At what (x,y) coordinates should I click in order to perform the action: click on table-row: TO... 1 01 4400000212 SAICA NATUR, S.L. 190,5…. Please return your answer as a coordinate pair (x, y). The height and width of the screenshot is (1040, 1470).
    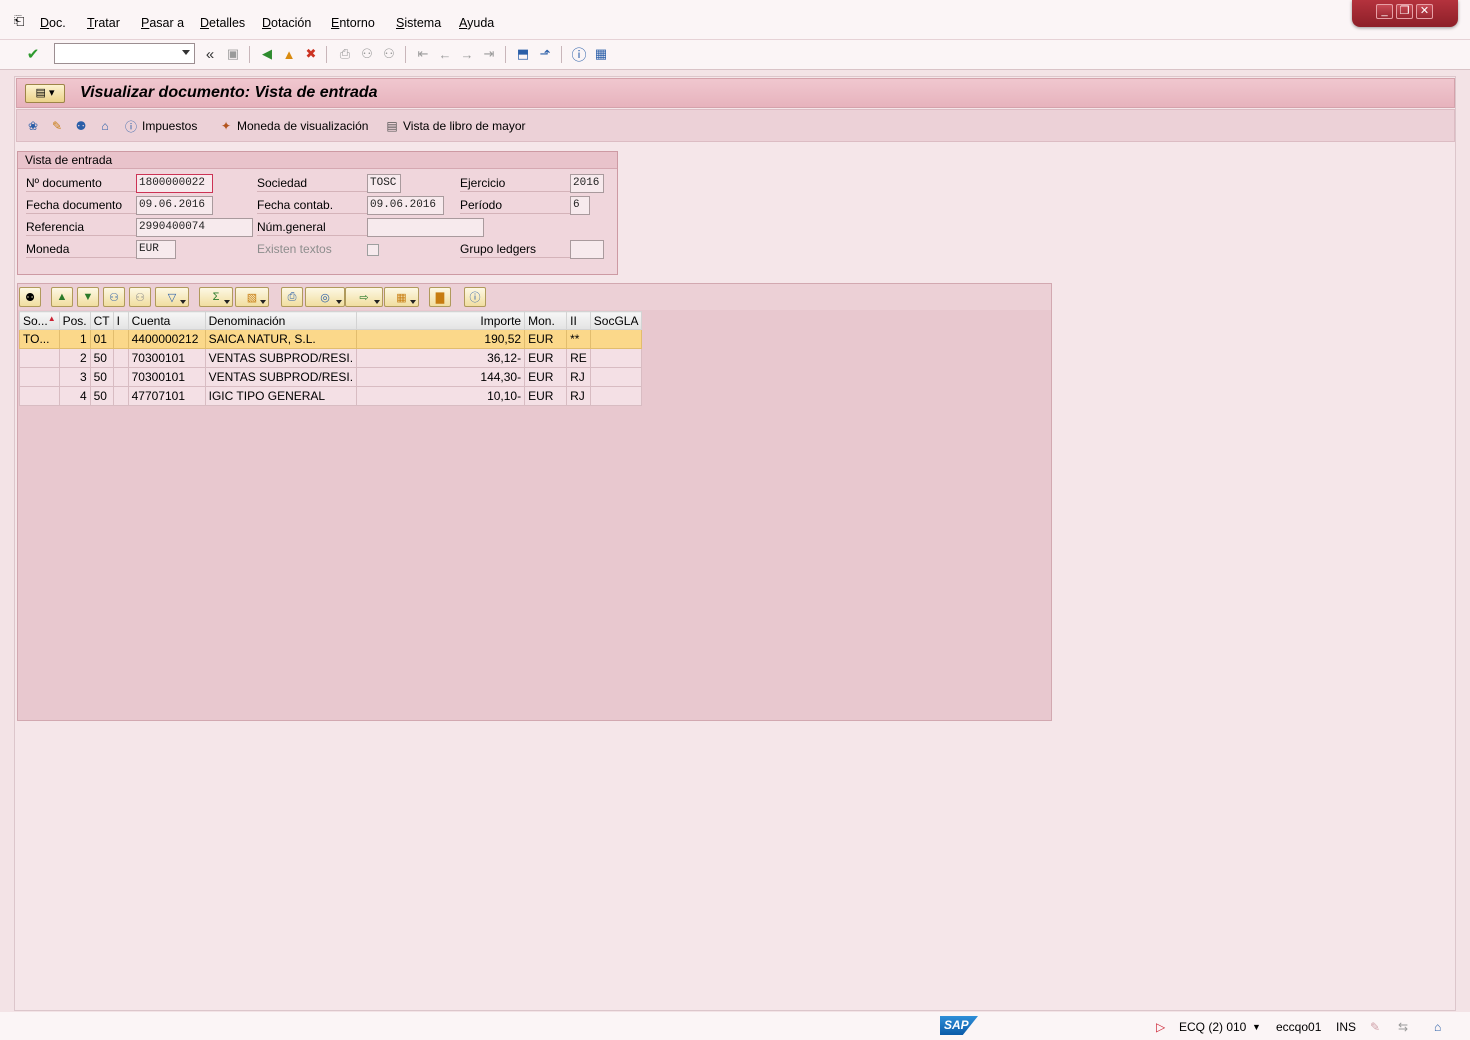
    Looking at the image, I should click on (331, 339).